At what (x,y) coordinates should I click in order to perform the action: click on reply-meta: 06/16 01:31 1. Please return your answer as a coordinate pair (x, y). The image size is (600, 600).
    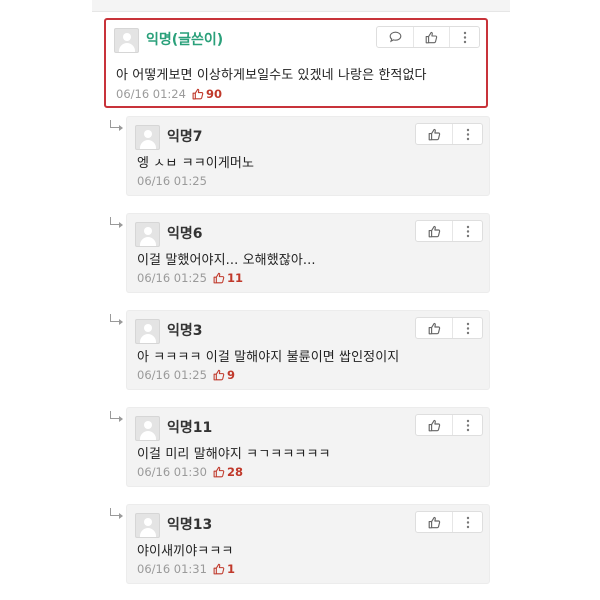
    Looking at the image, I should click on (186, 569).